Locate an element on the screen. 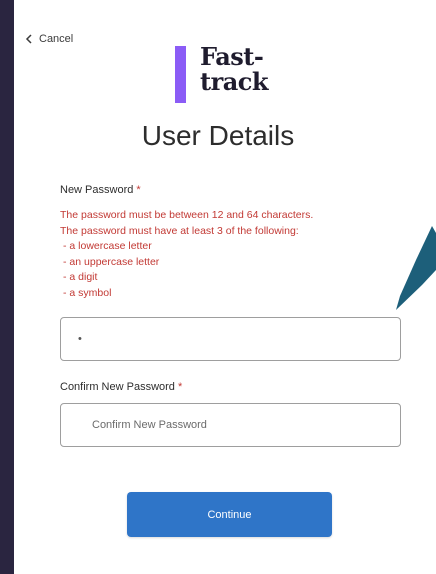 The image size is (436, 574). logo-text: Fast- track is located at coordinates (234, 69).